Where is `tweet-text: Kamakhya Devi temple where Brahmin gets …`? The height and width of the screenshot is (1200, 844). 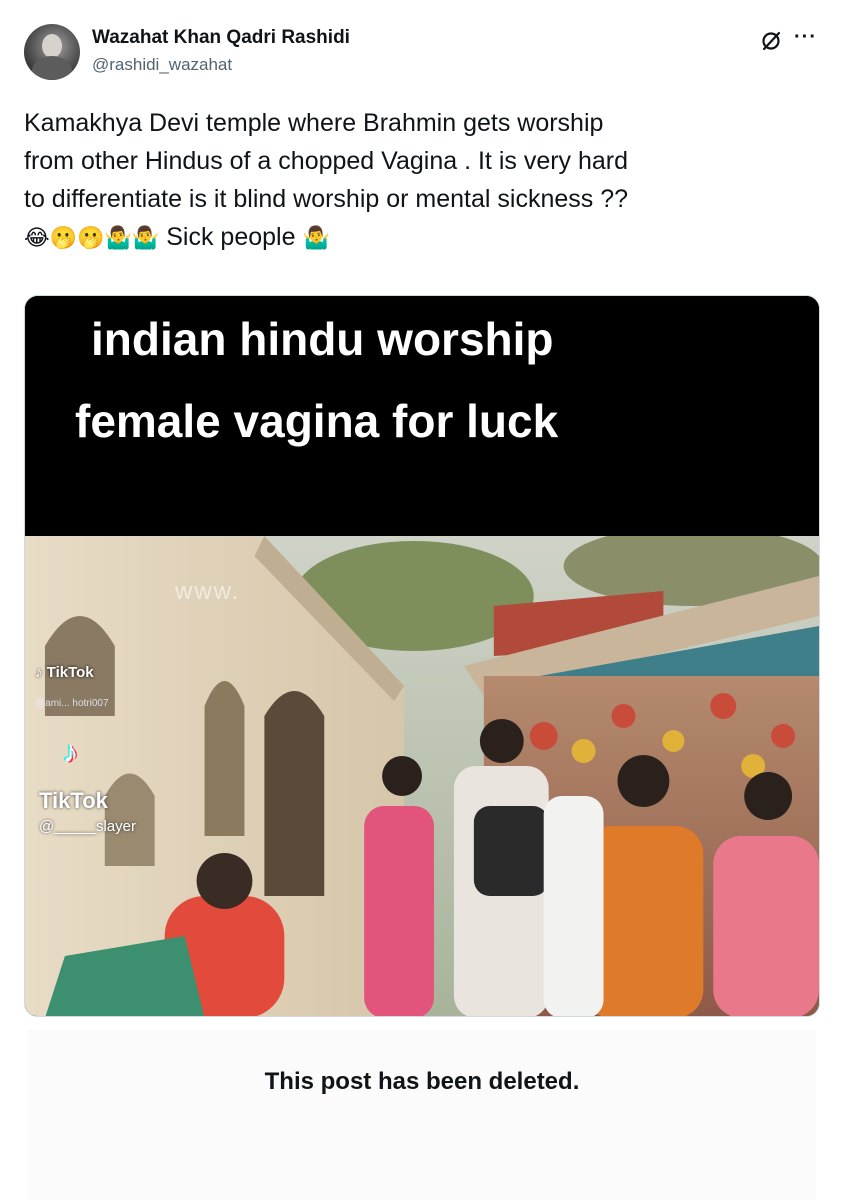 tweet-text: Kamakhya Devi temple where Brahmin gets … is located at coordinates (424, 181).